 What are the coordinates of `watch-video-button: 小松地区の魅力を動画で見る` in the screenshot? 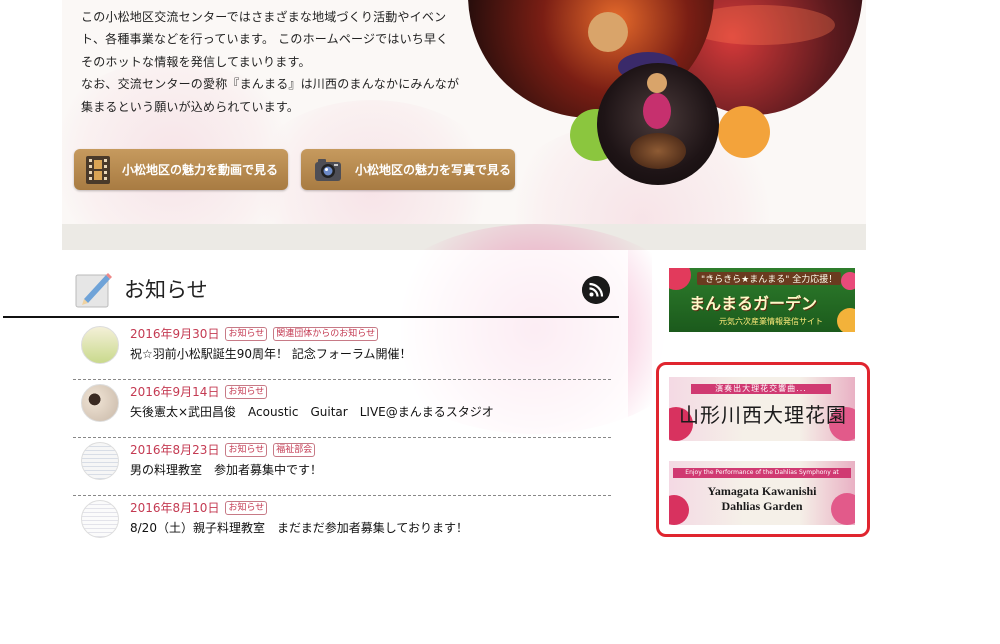 It's located at (181, 169).